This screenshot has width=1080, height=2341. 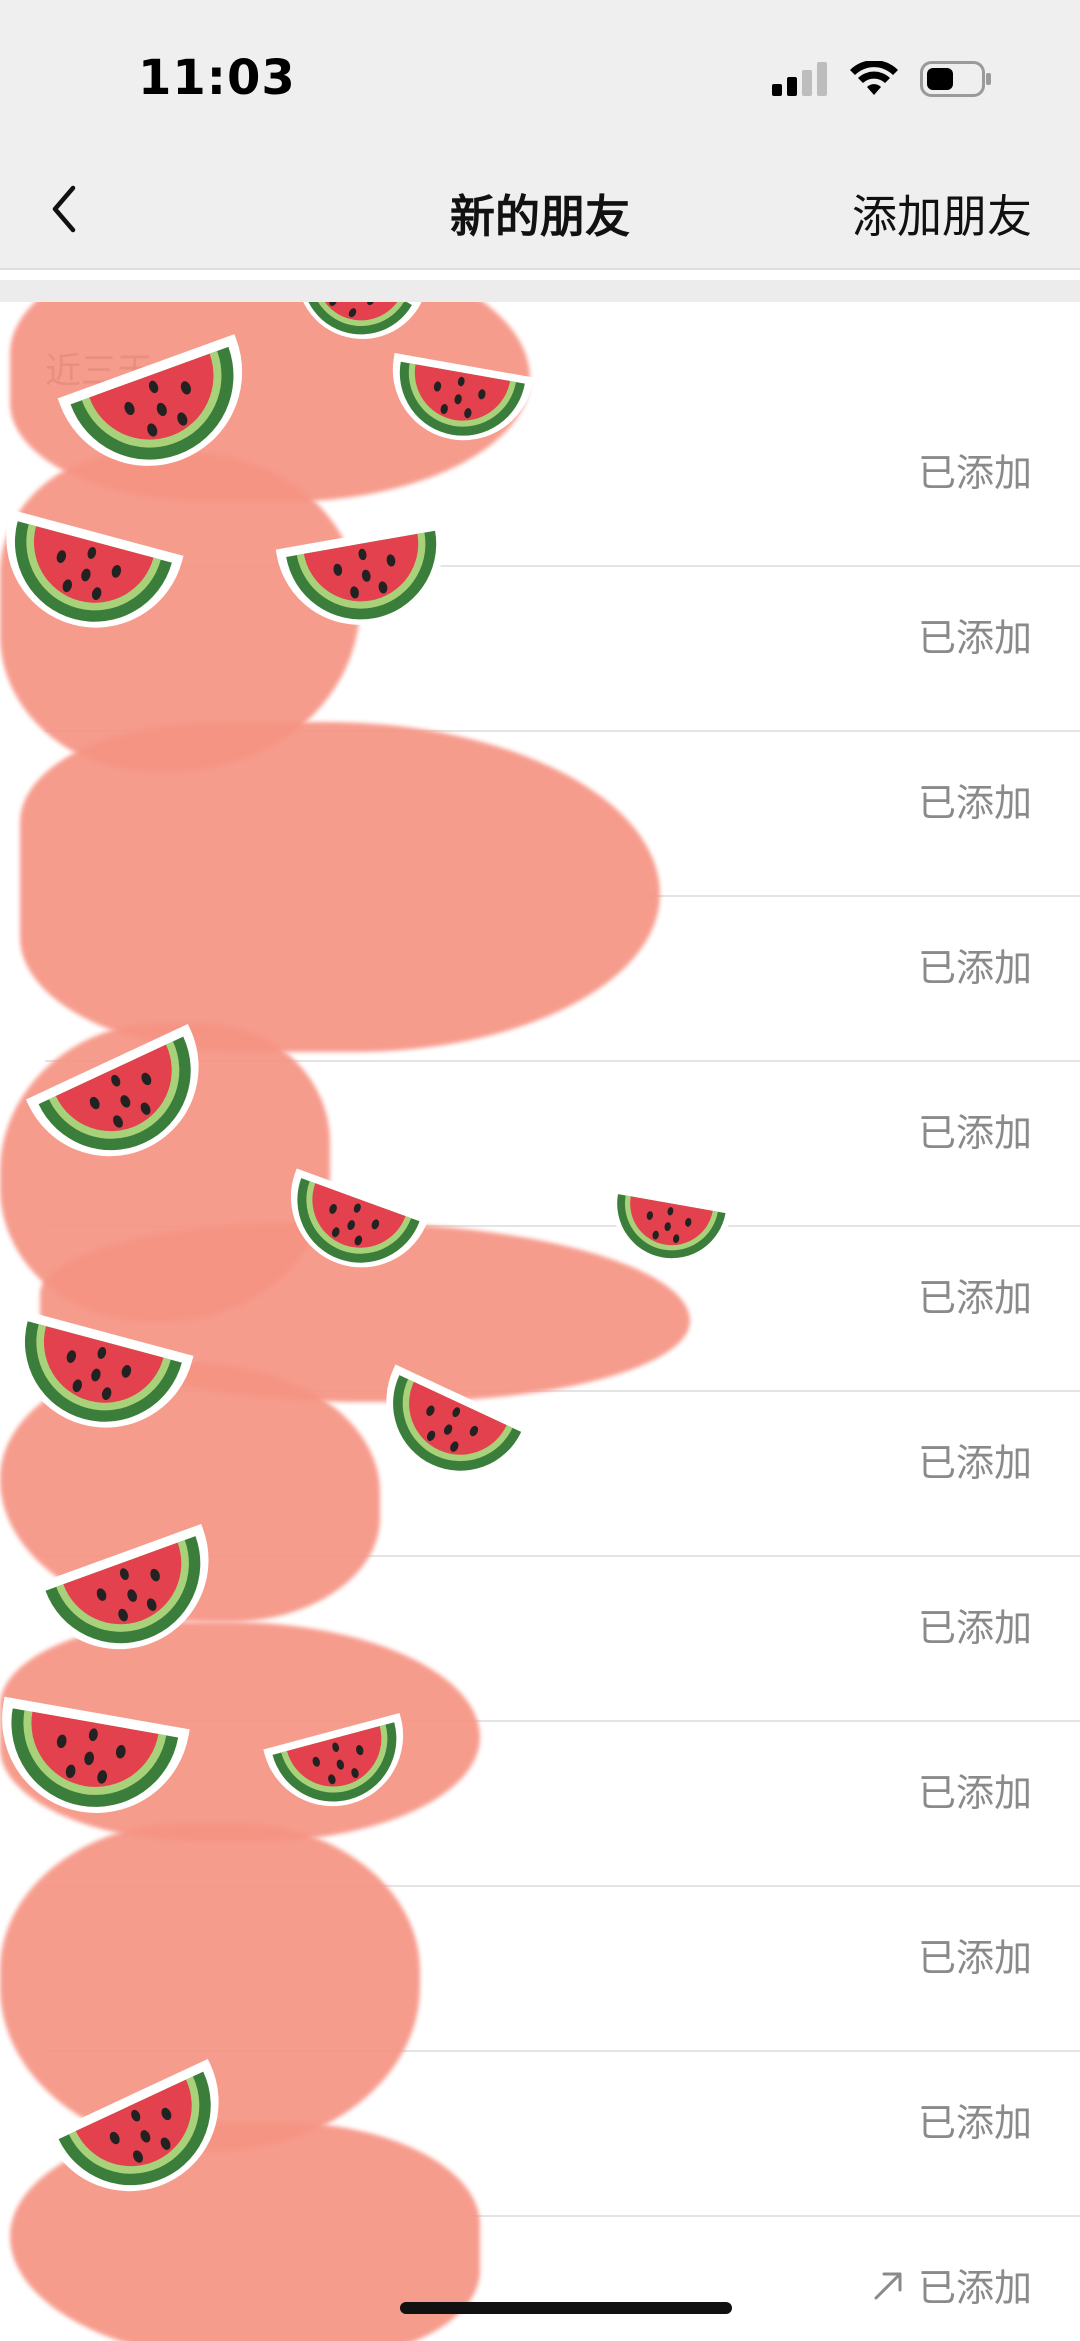 What do you see at coordinates (874, 80) in the screenshot?
I see `wifi-icon` at bounding box center [874, 80].